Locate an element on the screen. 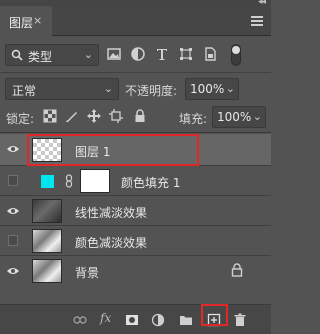  lock-position-icon is located at coordinates (94, 116).